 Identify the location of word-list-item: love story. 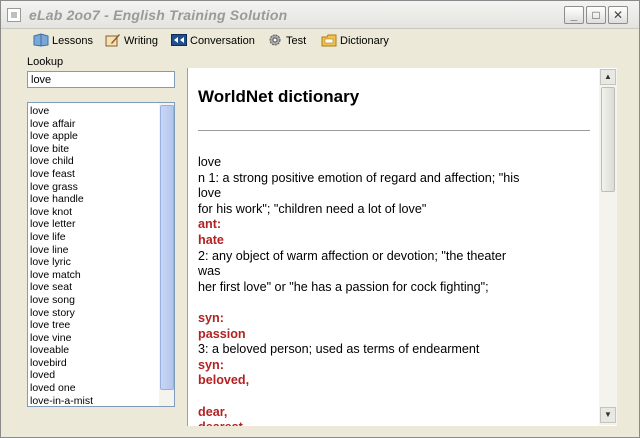
(94, 313).